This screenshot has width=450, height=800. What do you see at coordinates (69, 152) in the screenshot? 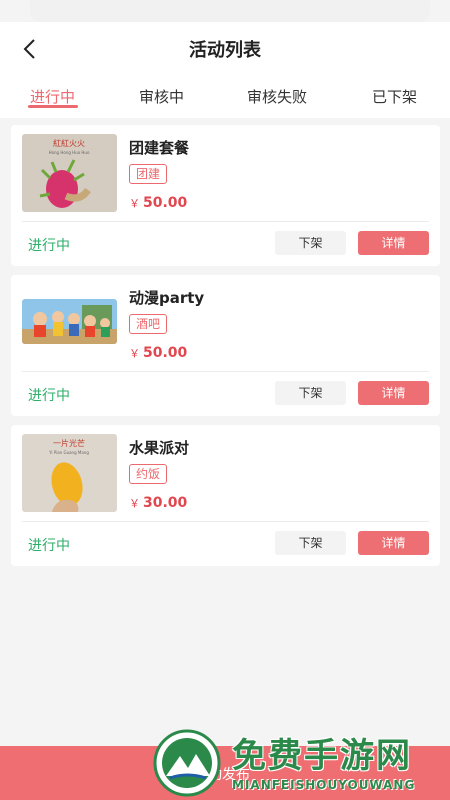
I see `image-subcaption: Hong Hong Huo Huo` at bounding box center [69, 152].